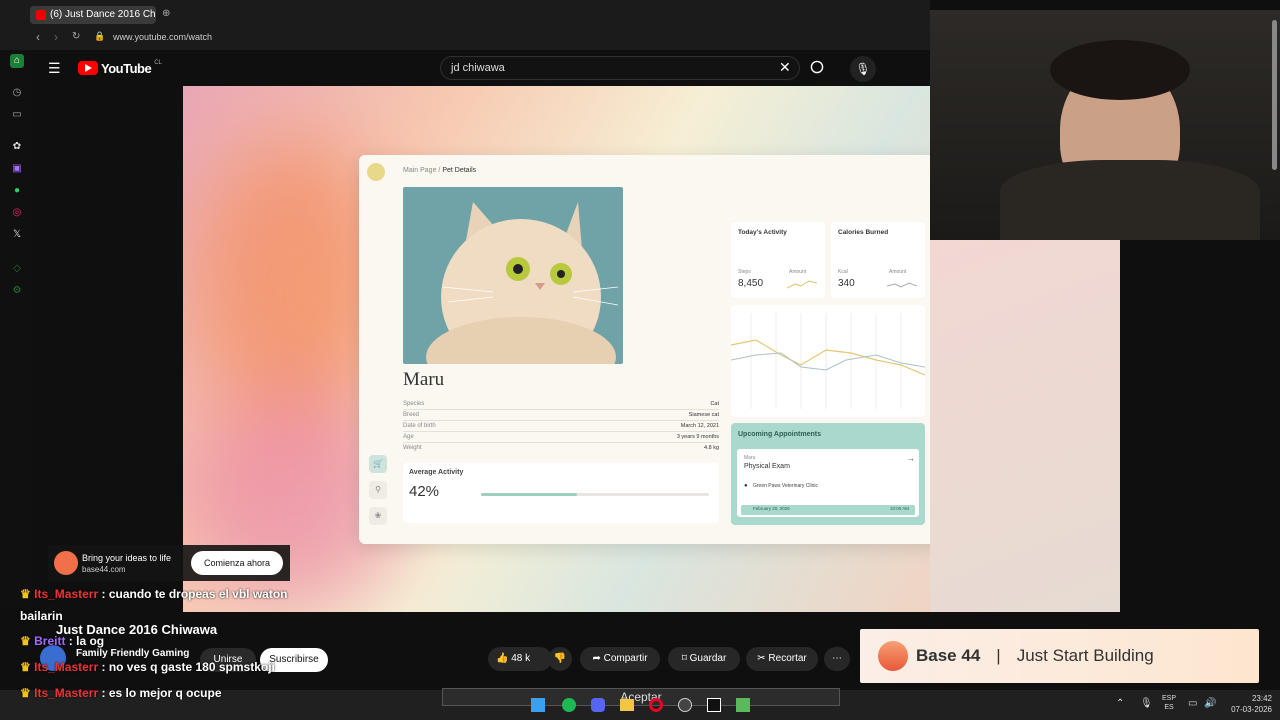 This screenshot has width=1280, height=720. What do you see at coordinates (93, 15) in the screenshot?
I see `browser-tab: (6) Just Dance 2016 Ch` at bounding box center [93, 15].